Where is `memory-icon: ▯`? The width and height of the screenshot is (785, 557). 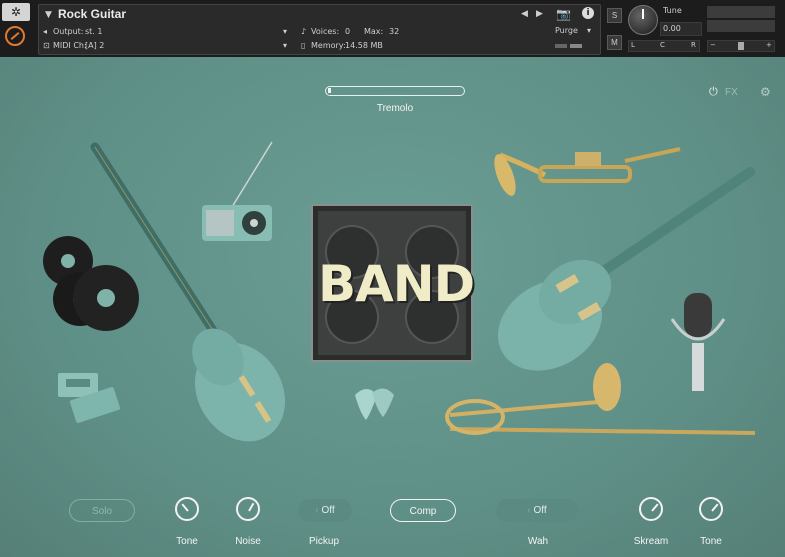
memory-icon: ▯ is located at coordinates (303, 45).